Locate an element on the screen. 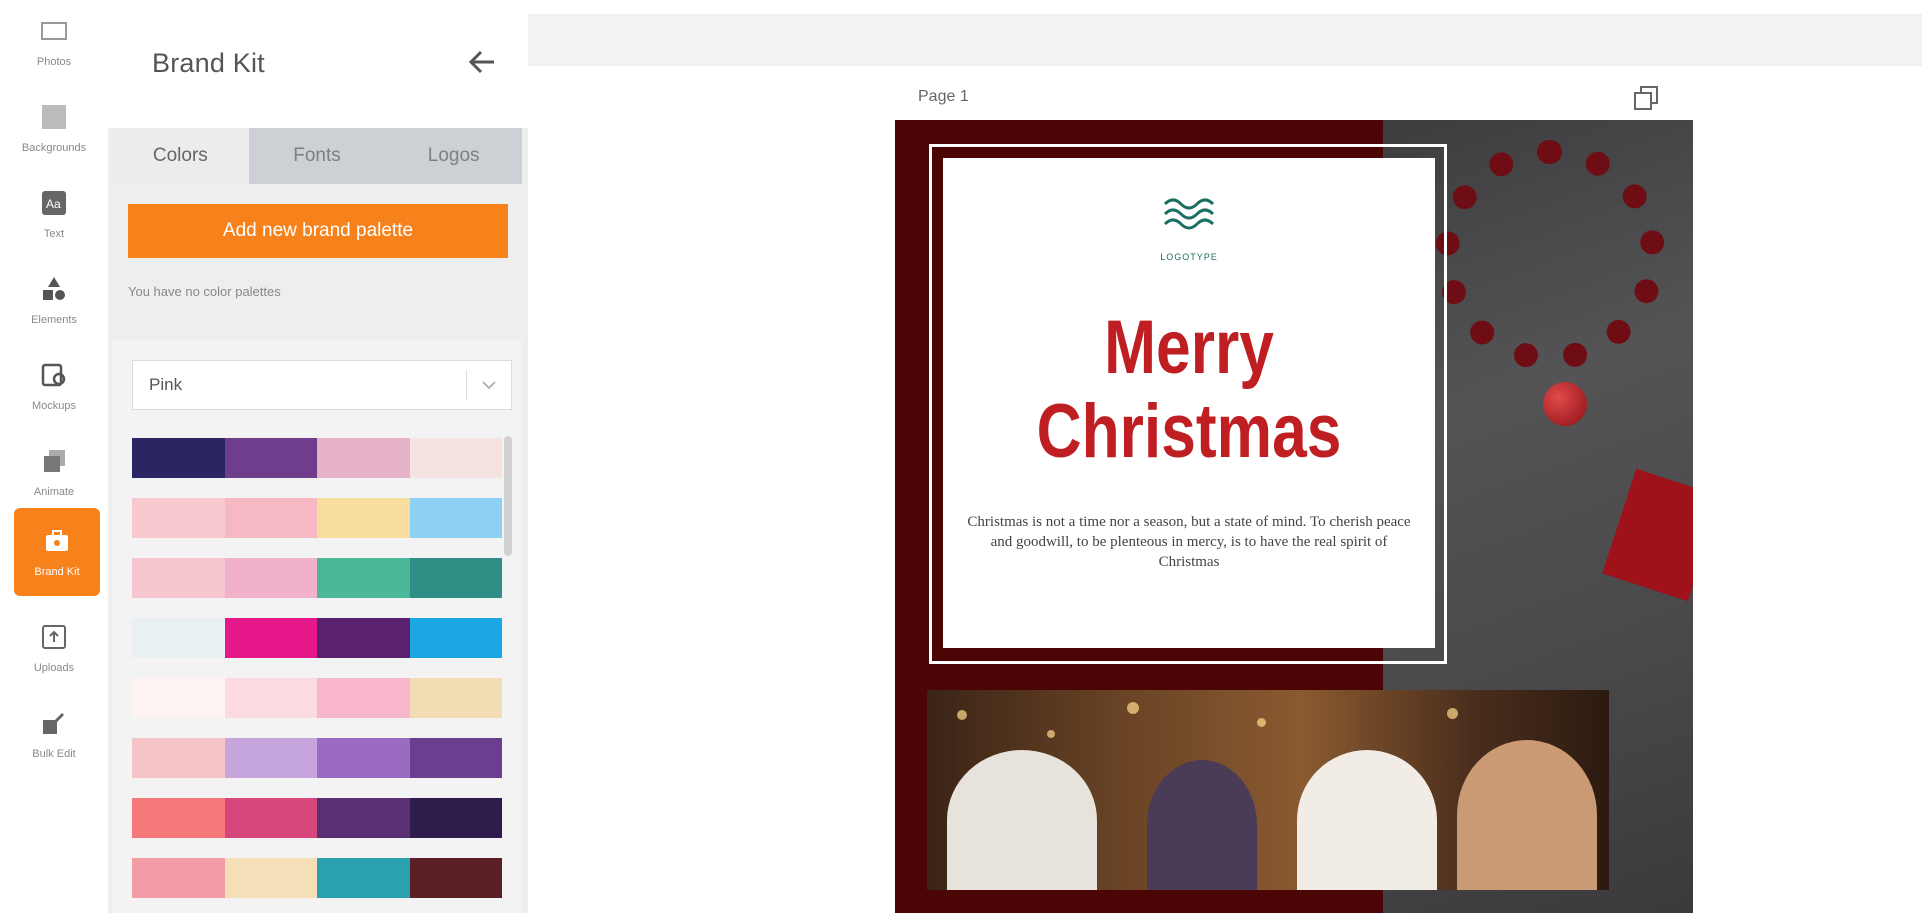  panel-title: Brand Kit is located at coordinates (208, 63).